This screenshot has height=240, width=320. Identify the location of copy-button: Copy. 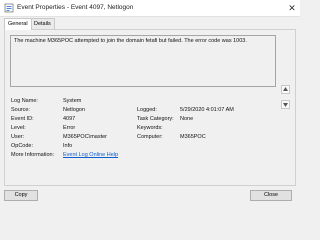
(21, 195).